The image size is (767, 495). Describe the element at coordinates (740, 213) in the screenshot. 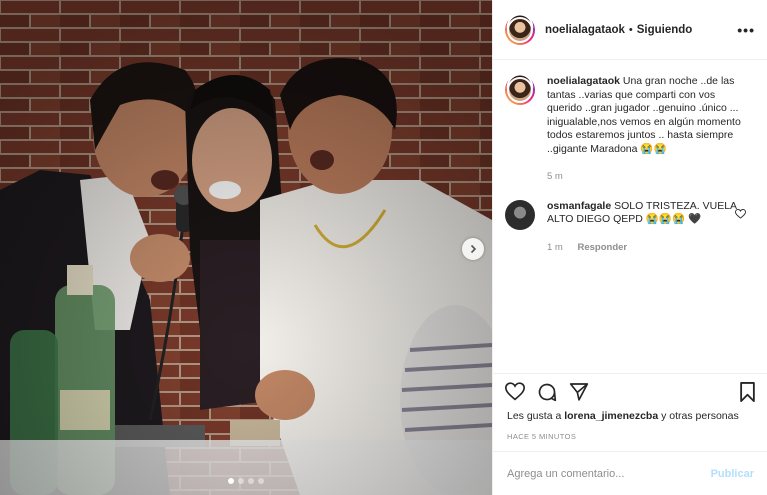

I see `comment-like-heart-icon` at that location.